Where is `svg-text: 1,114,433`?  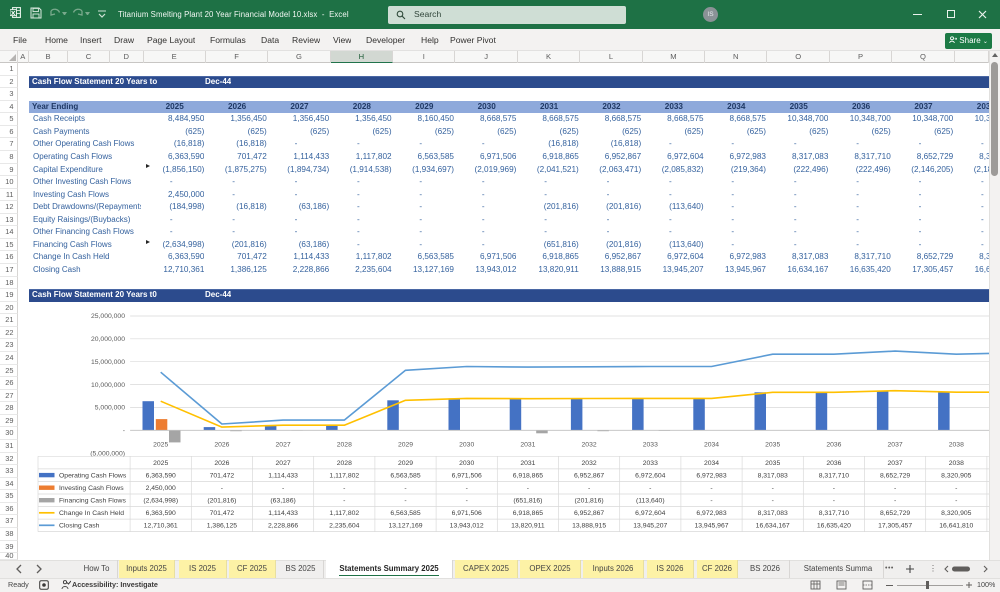
svg-text: 1,114,433 is located at coordinates (283, 513).